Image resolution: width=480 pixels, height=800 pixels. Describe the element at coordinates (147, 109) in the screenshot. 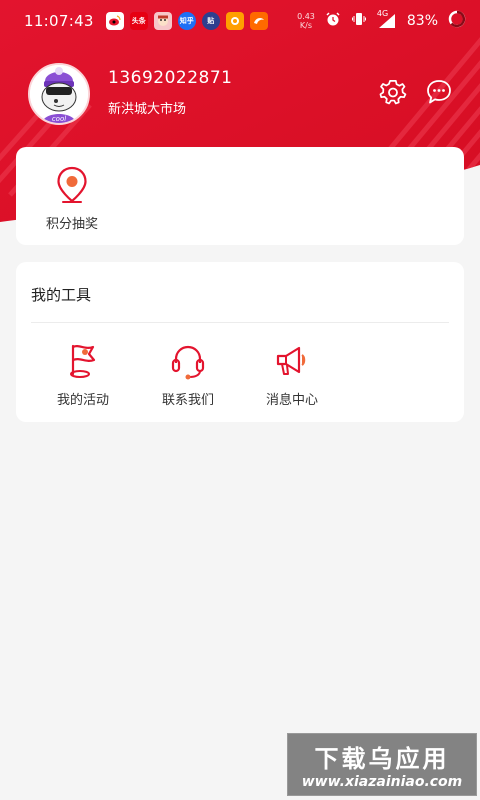

I see `user-market: 新洪城大市场` at that location.